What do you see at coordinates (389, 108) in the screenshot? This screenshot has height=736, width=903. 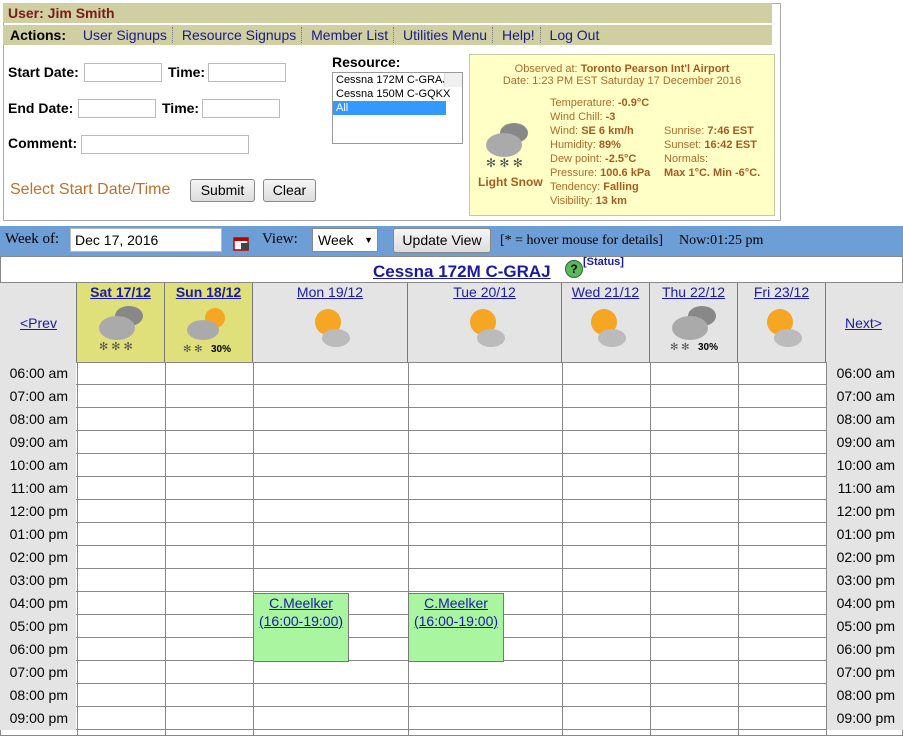 I see `resource-option-selected: All` at bounding box center [389, 108].